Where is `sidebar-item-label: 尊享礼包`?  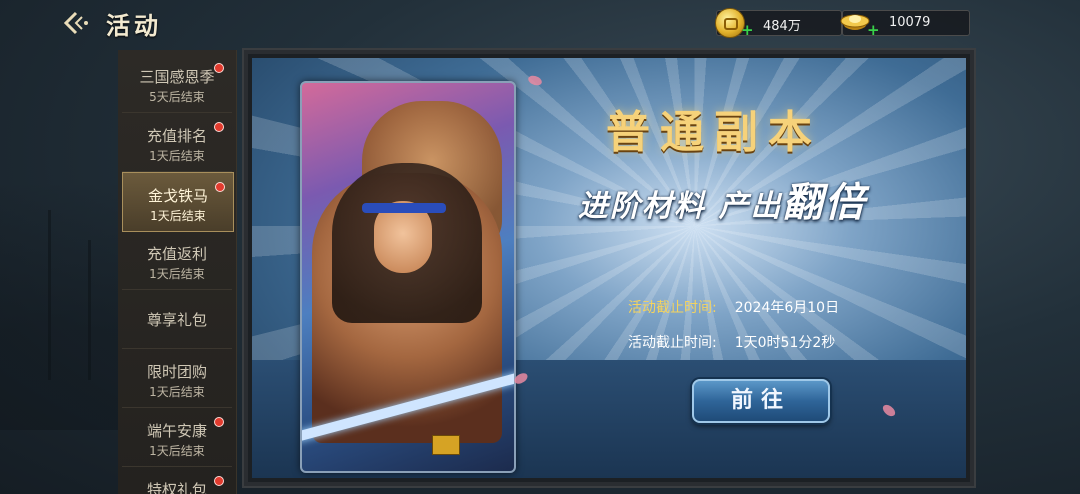 sidebar-item-label: 尊享礼包 is located at coordinates (176, 320).